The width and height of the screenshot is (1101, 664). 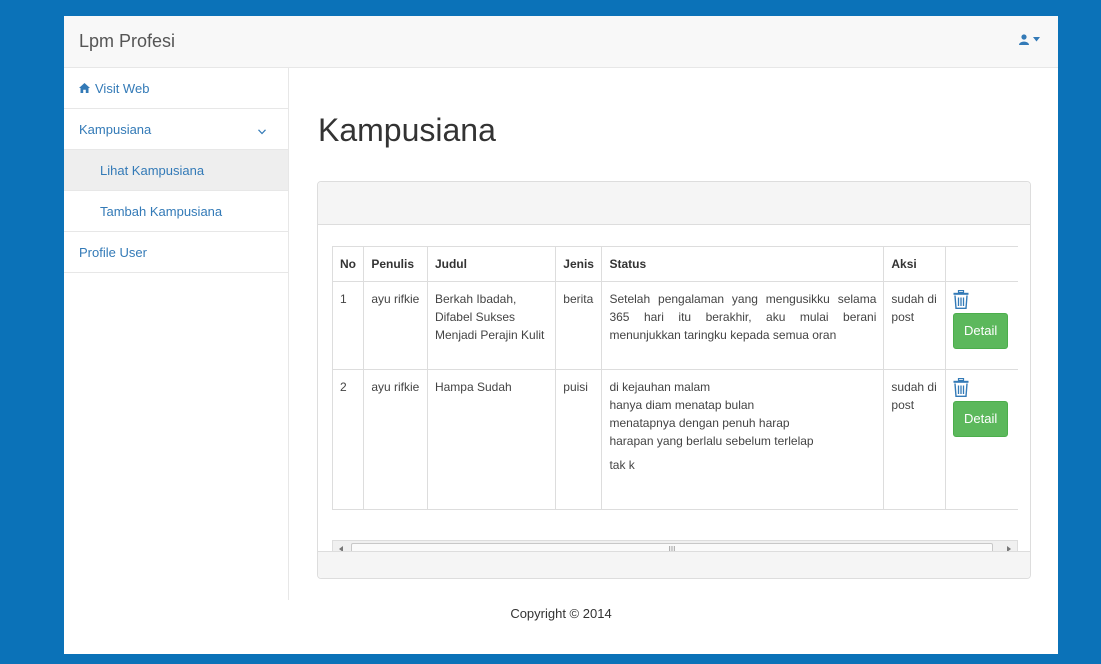 I want to click on sidebar-item-visit-web: Visit Web, so click(x=176, y=88).